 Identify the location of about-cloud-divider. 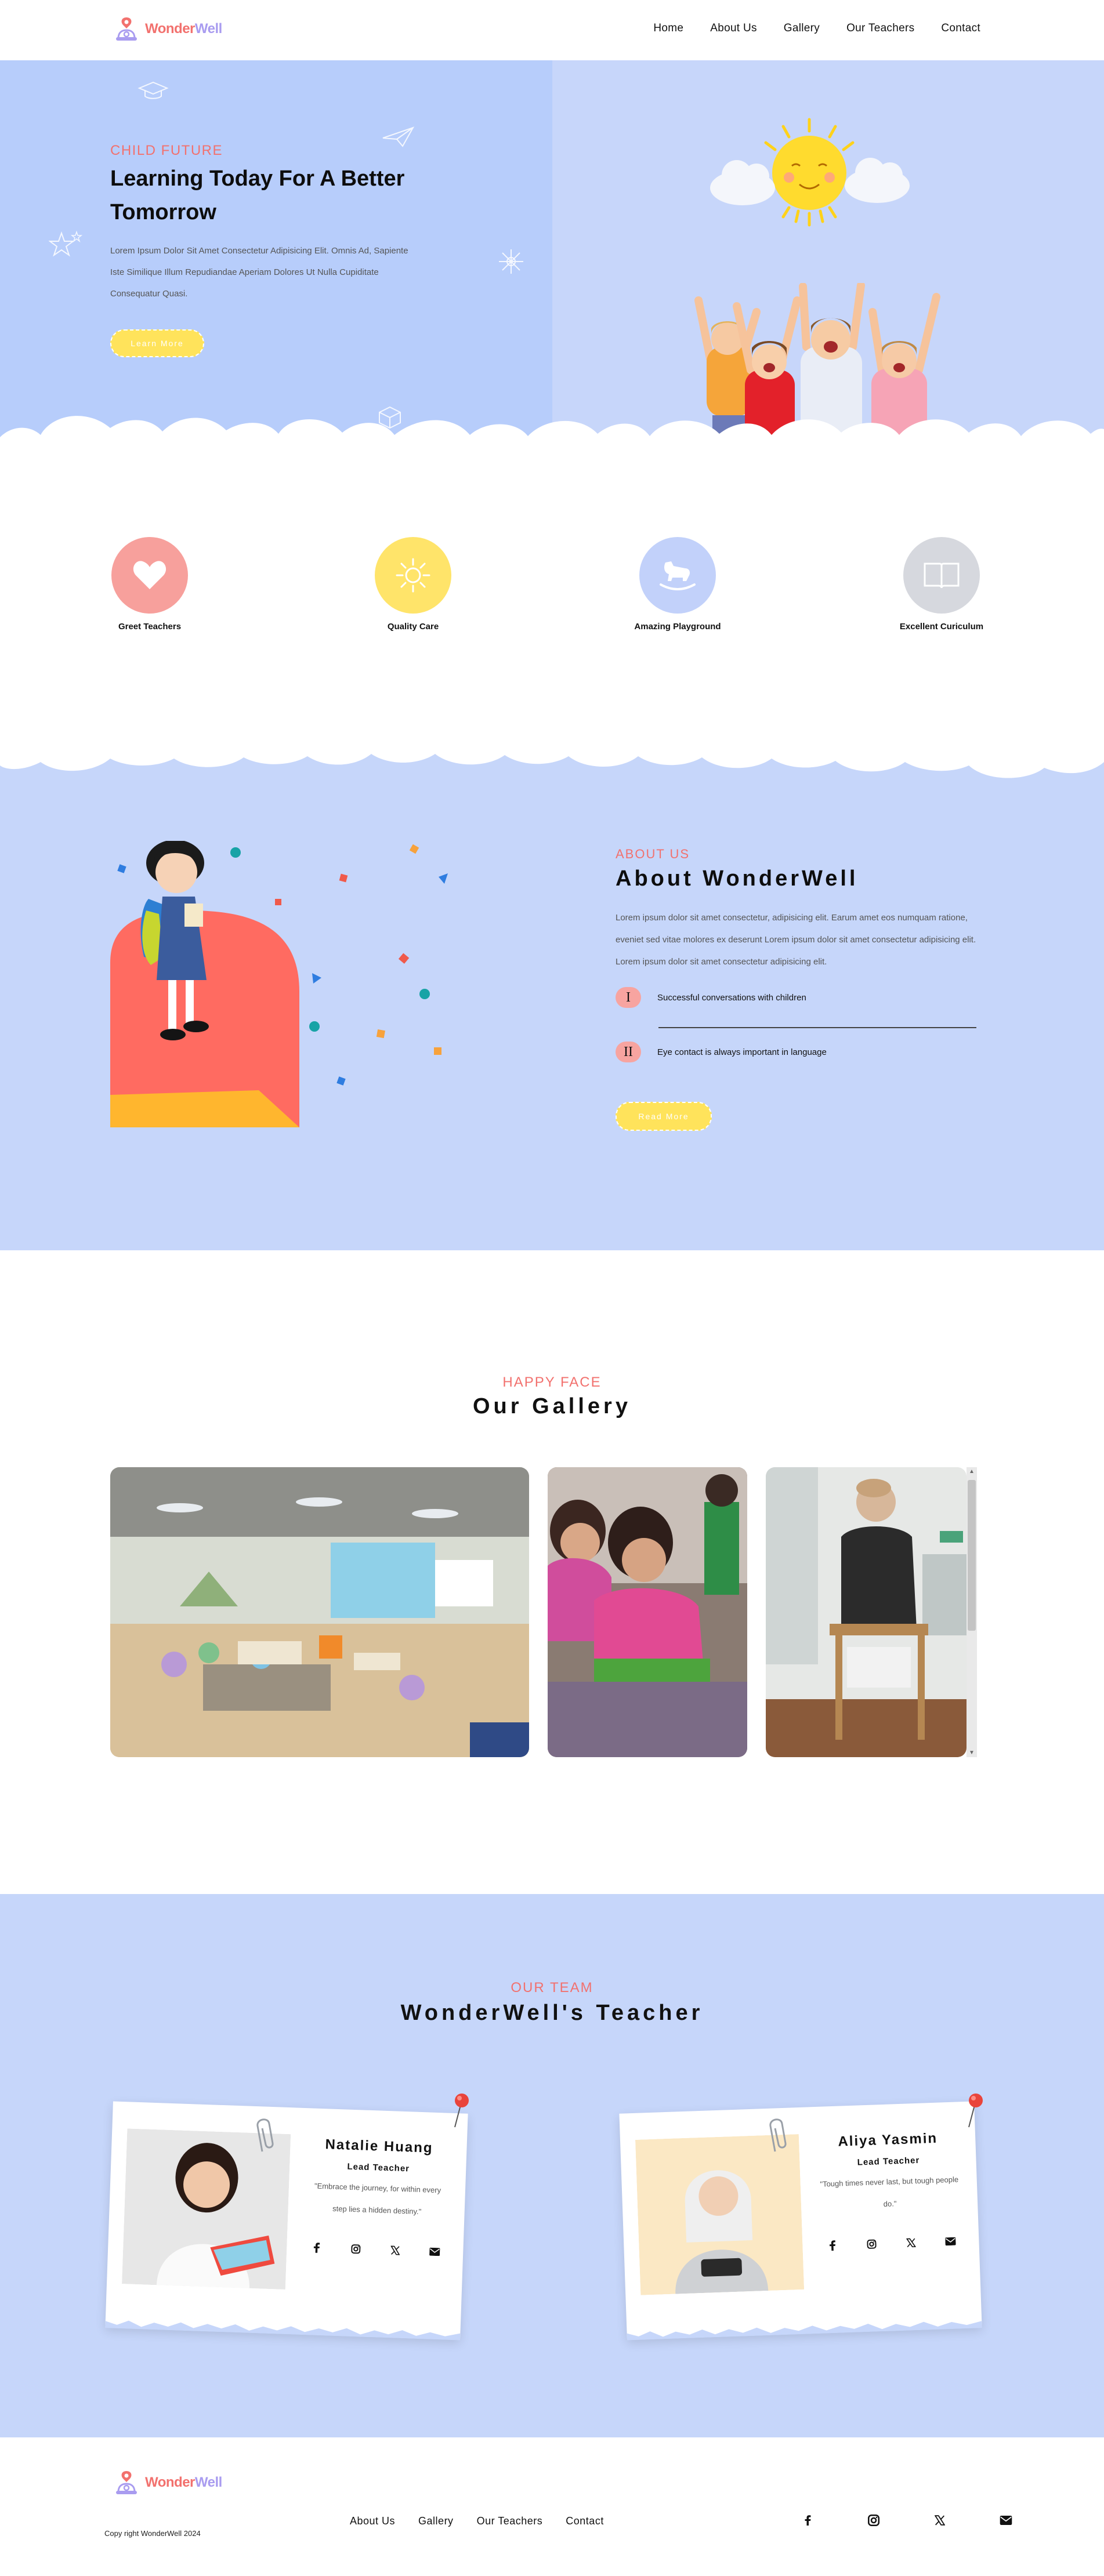
(552, 744).